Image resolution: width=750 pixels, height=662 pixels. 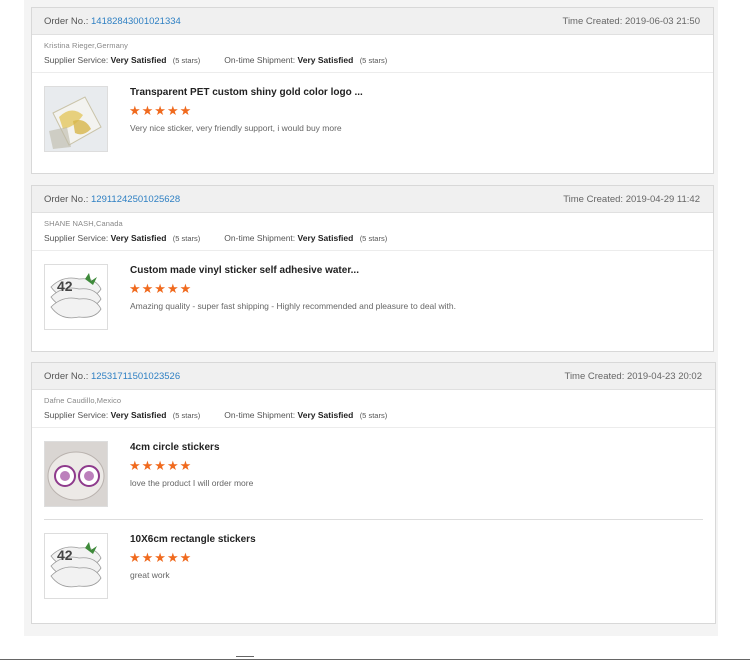 What do you see at coordinates (83, 223) in the screenshot?
I see `buyer-name: SHANE NASH,Canada` at bounding box center [83, 223].